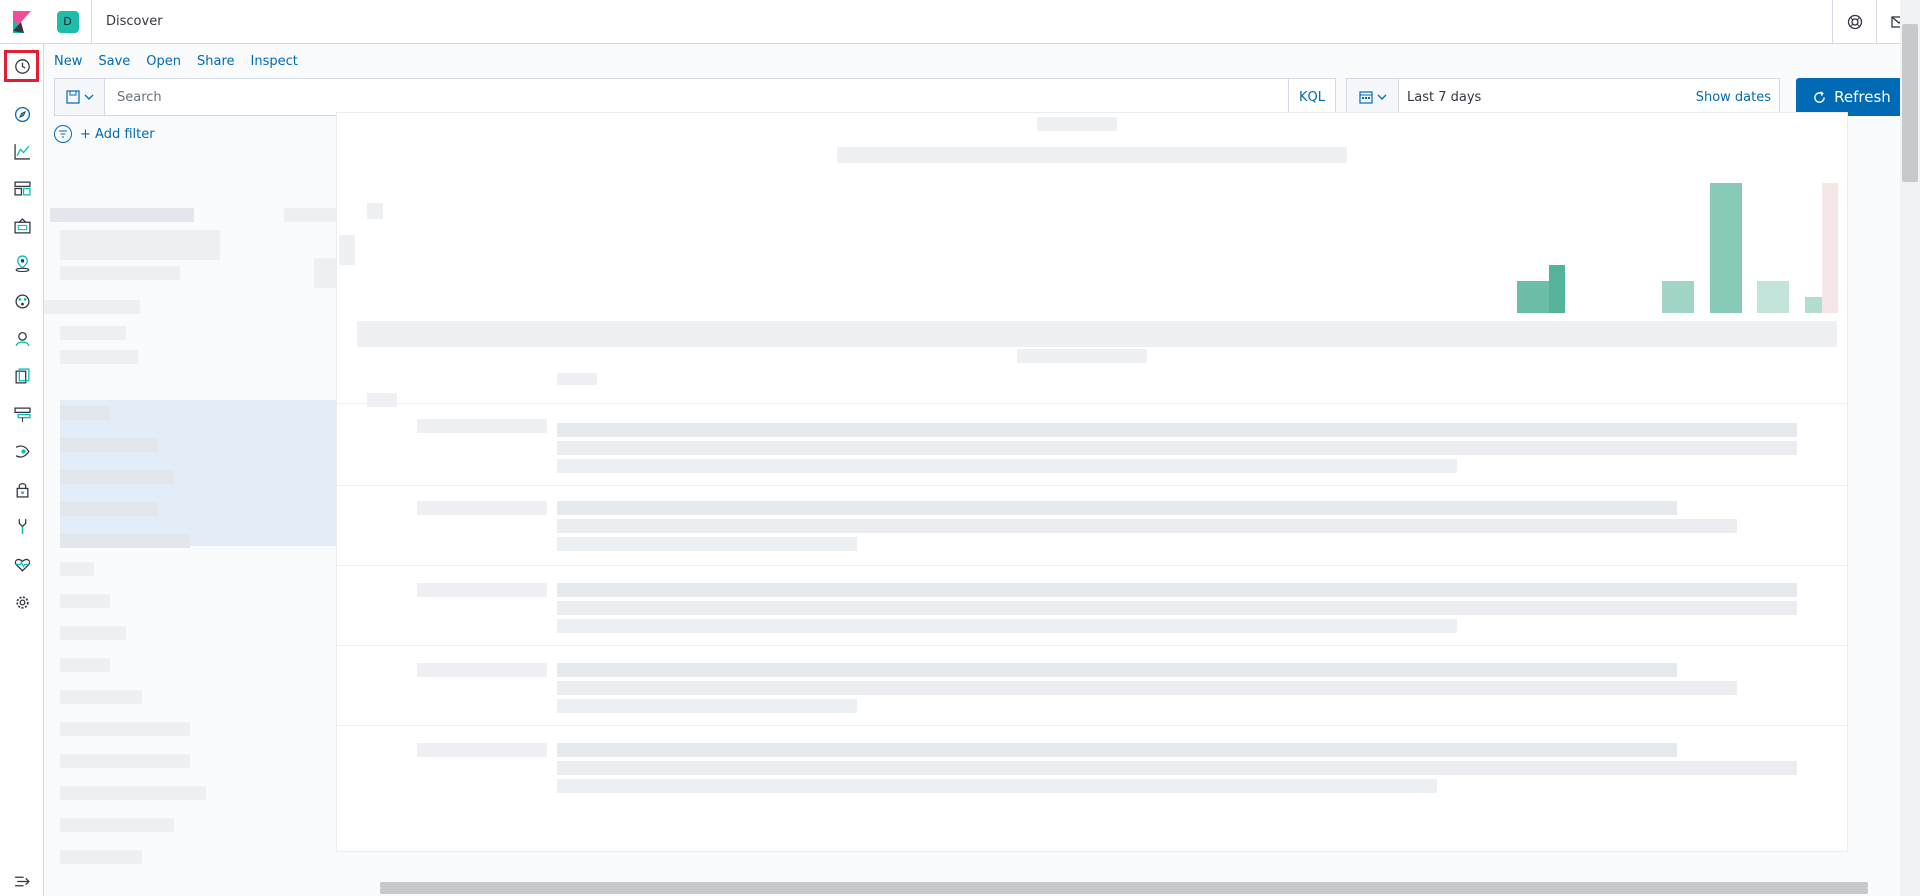 The width and height of the screenshot is (1920, 896). What do you see at coordinates (92, 307) in the screenshot?
I see `section-heading` at bounding box center [92, 307].